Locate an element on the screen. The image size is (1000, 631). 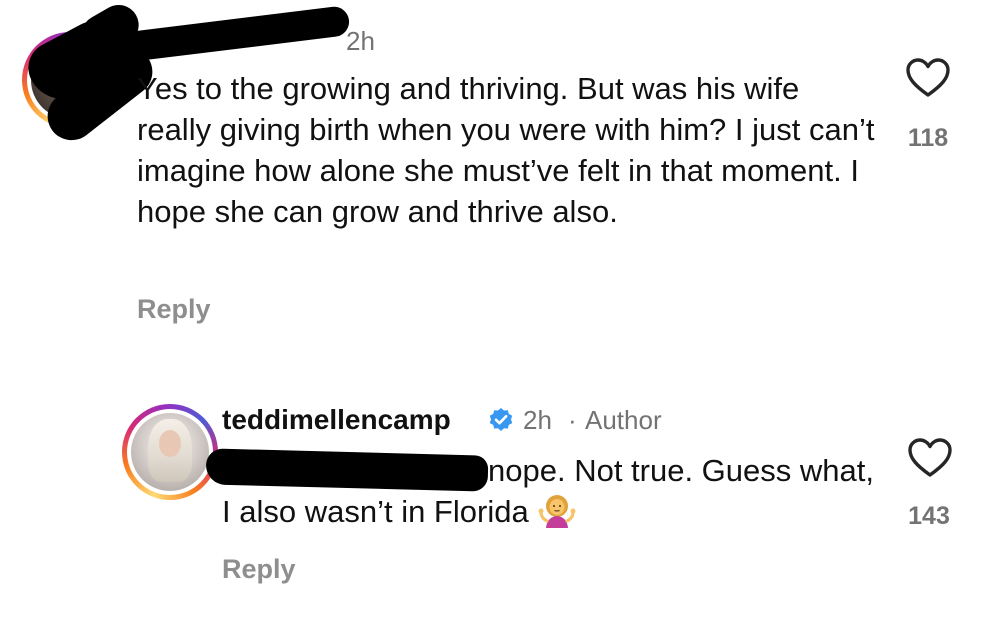
author-avatar is located at coordinates (170, 452).